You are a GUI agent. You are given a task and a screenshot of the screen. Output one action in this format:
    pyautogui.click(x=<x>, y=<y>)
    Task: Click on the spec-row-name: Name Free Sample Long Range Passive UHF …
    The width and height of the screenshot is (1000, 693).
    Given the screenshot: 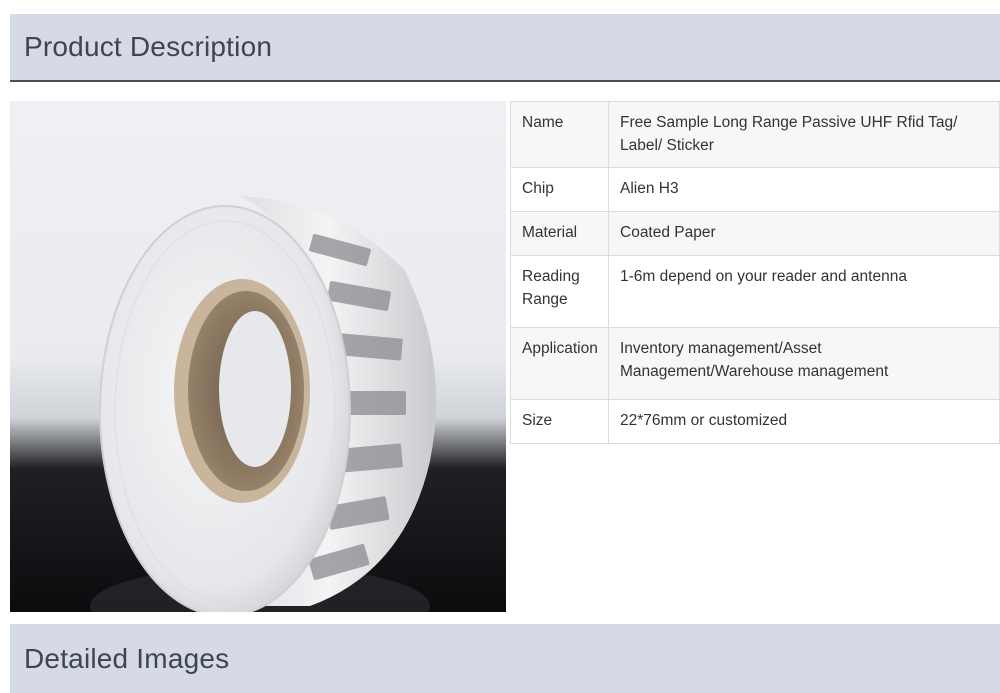 What is the action you would take?
    pyautogui.click(x=755, y=134)
    